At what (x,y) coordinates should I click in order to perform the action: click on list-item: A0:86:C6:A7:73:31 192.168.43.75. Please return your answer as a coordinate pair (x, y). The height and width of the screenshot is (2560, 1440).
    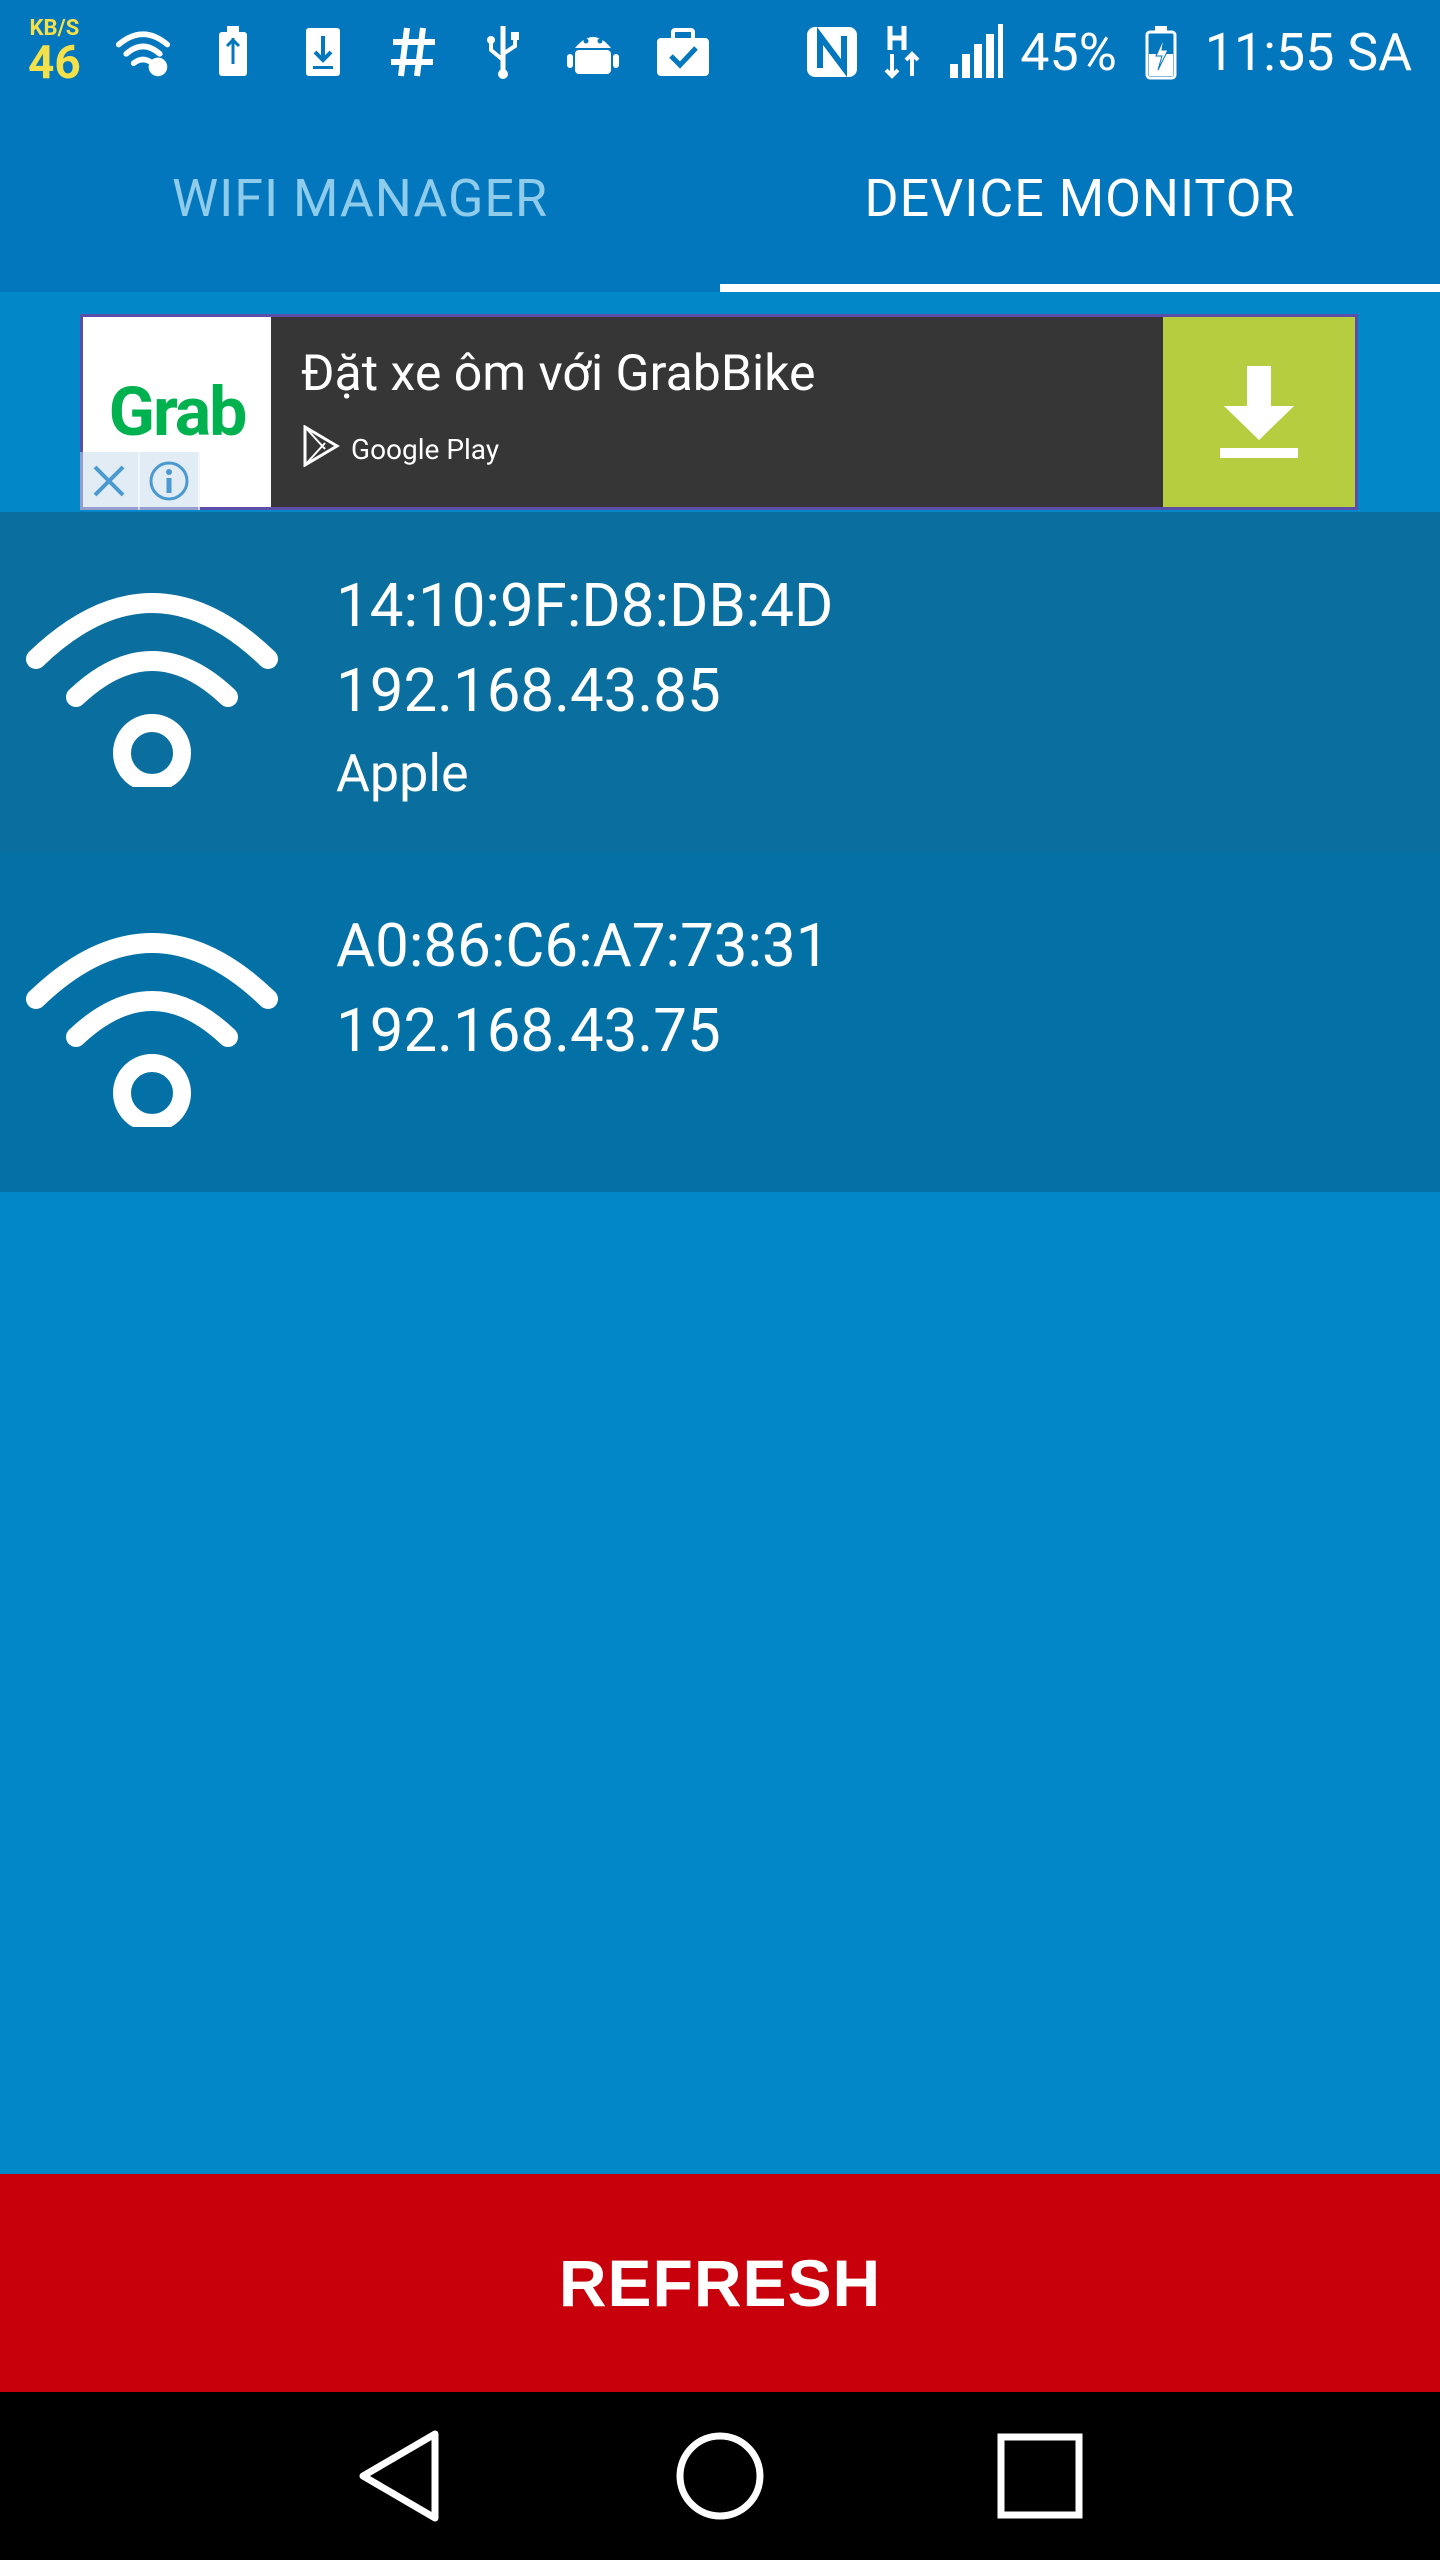
    Looking at the image, I should click on (720, 1022).